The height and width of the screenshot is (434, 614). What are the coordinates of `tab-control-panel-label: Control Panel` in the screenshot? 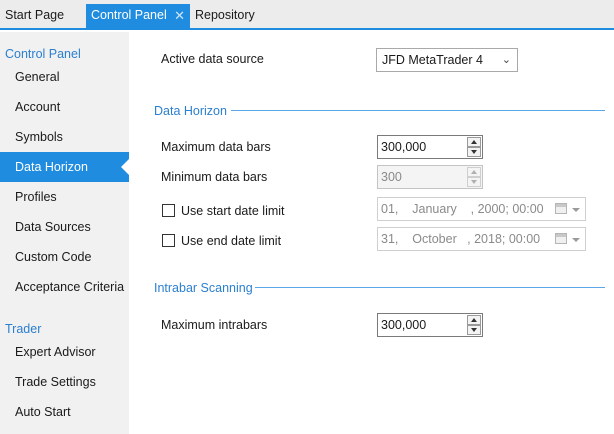 It's located at (129, 15).